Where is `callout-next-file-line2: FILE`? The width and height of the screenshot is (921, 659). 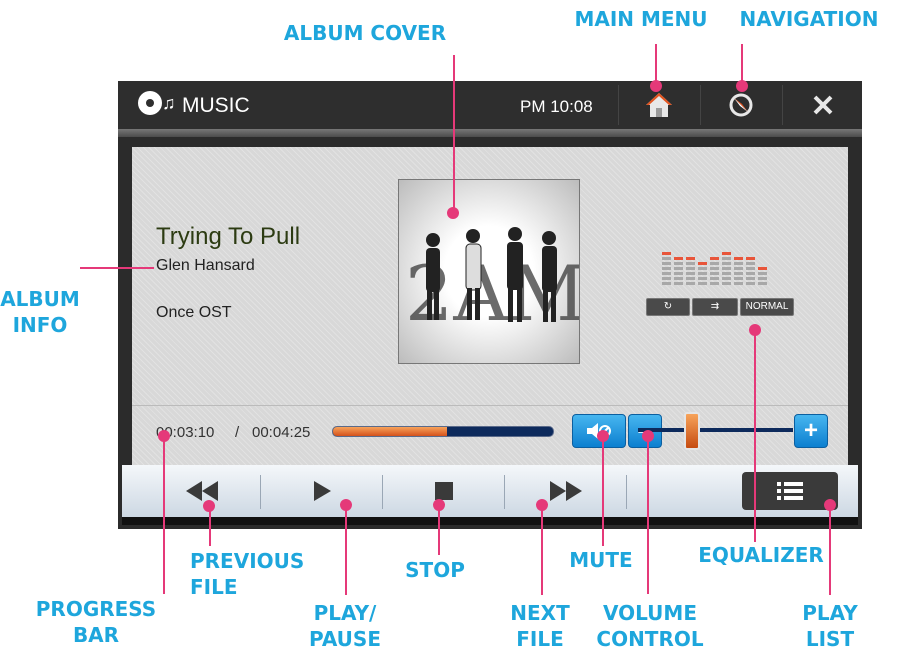
callout-next-file-line2: FILE is located at coordinates (540, 639).